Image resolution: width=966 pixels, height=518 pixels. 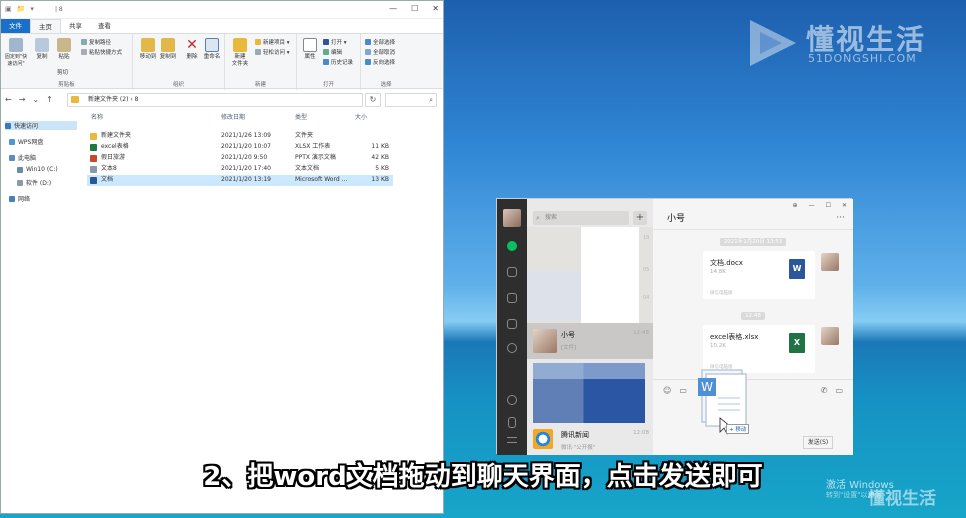 I want to click on new-folder-button: 新建 文件夹, so click(x=240, y=53).